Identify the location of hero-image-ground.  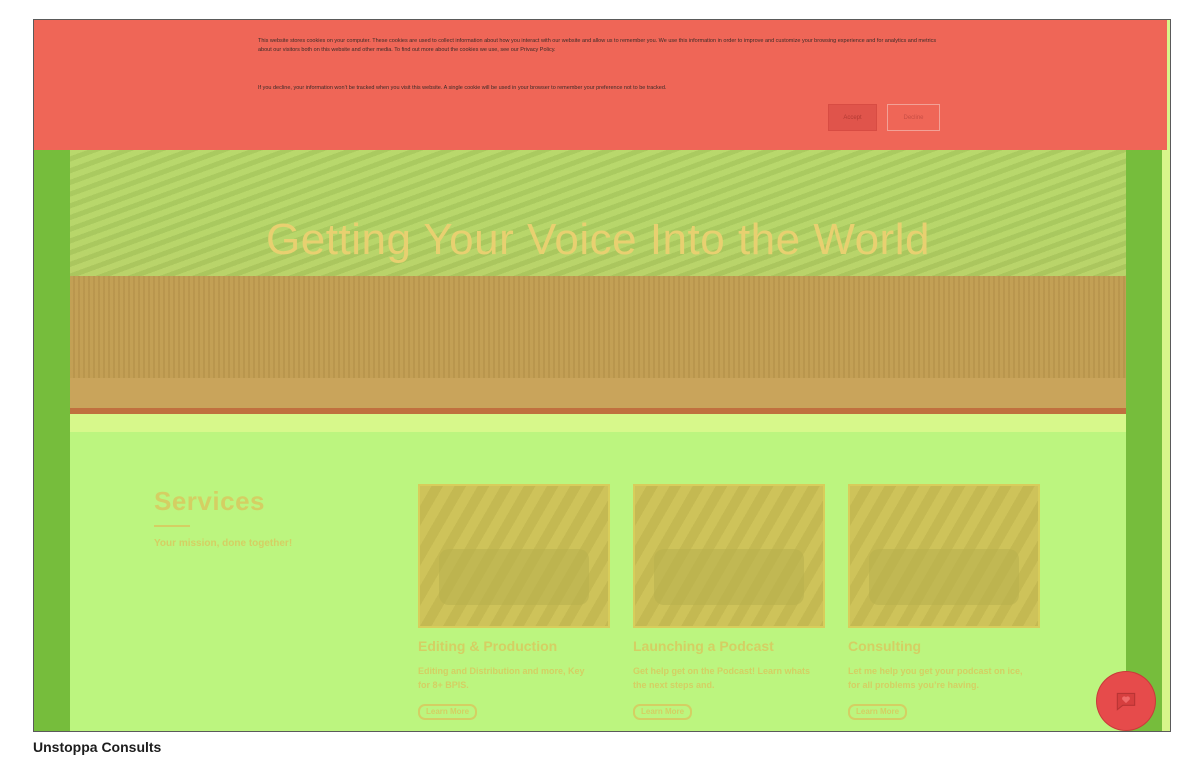
(598, 393).